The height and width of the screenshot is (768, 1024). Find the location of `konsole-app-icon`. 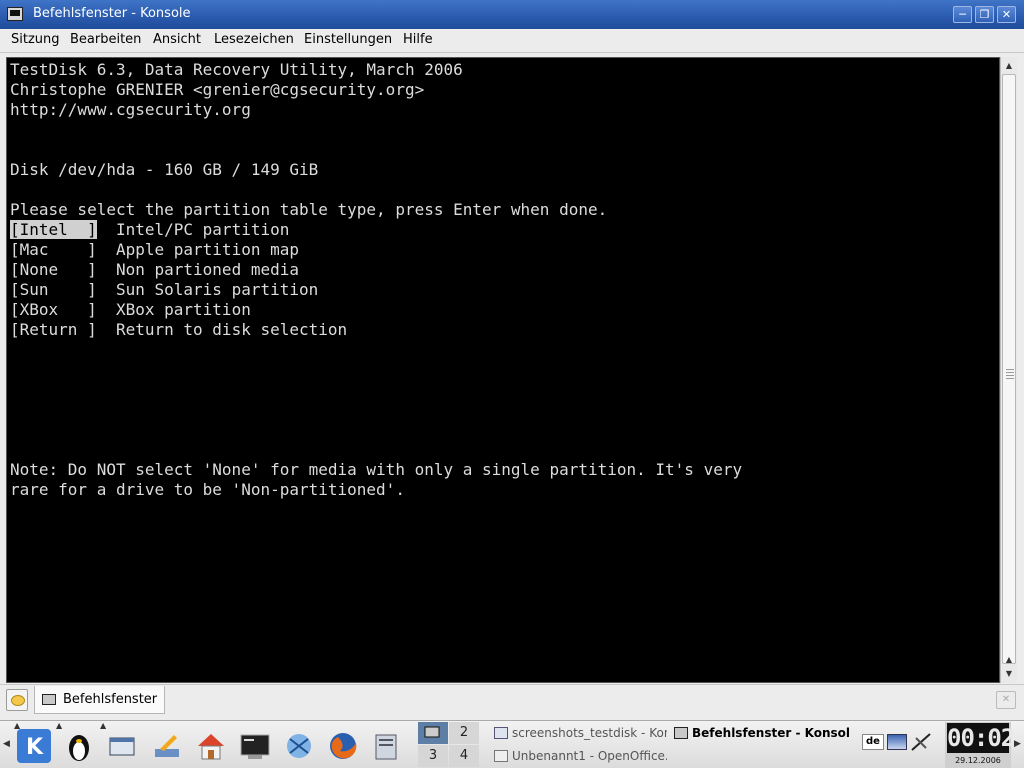

konsole-app-icon is located at coordinates (15, 14).